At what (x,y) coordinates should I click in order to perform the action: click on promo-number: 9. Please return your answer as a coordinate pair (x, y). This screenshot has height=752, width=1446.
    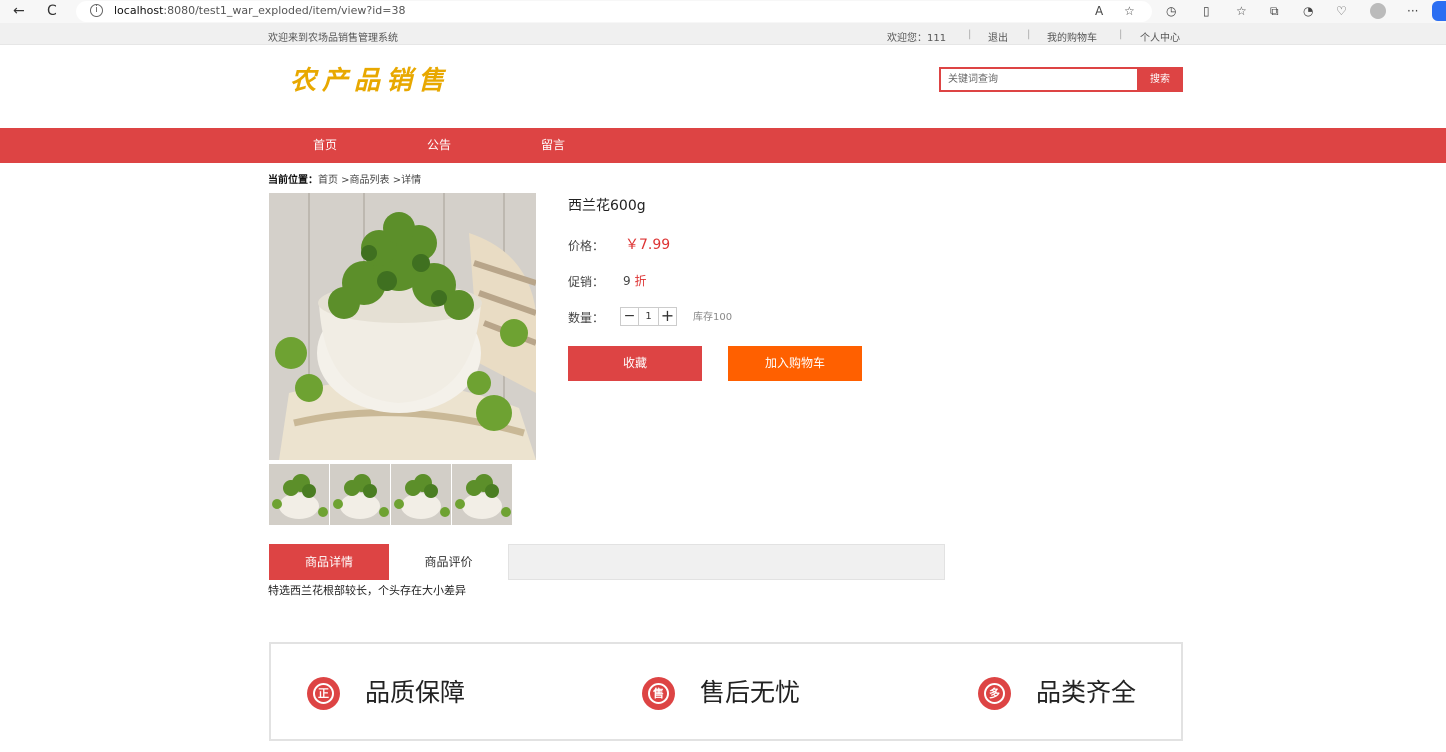
    Looking at the image, I should click on (627, 281).